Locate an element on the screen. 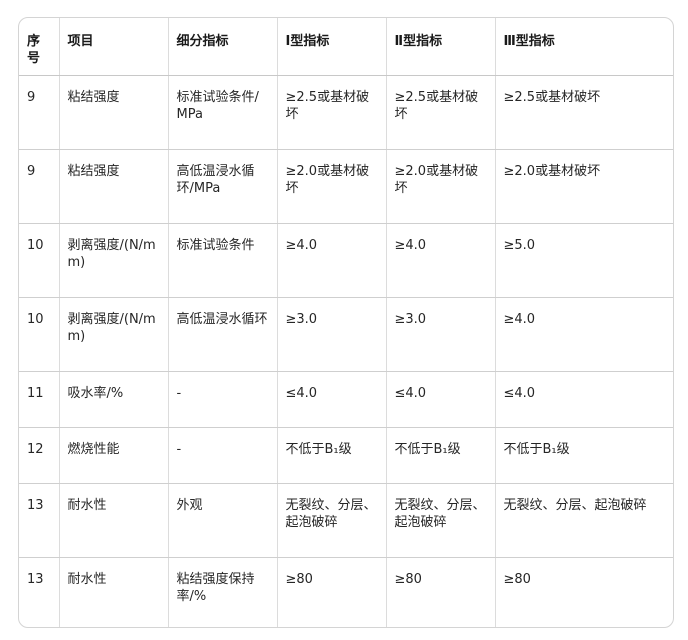 The width and height of the screenshot is (688, 640). table-row: 12 燃烧性能 - 不低于B₁级 不低于B₁级 不低于B₁级 is located at coordinates (346, 455).